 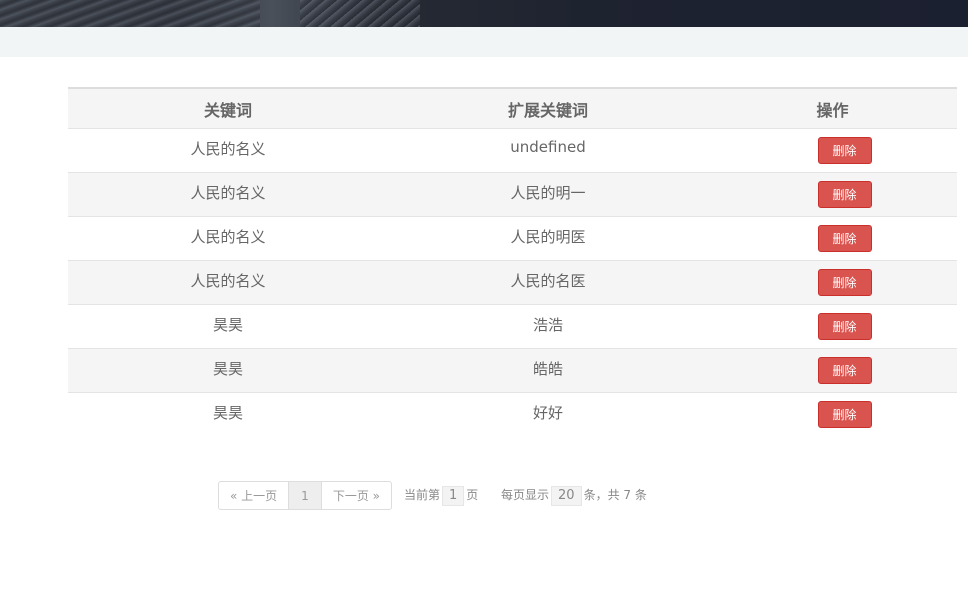 What do you see at coordinates (525, 495) in the screenshot?
I see `per-page-prefix: 每页显示` at bounding box center [525, 495].